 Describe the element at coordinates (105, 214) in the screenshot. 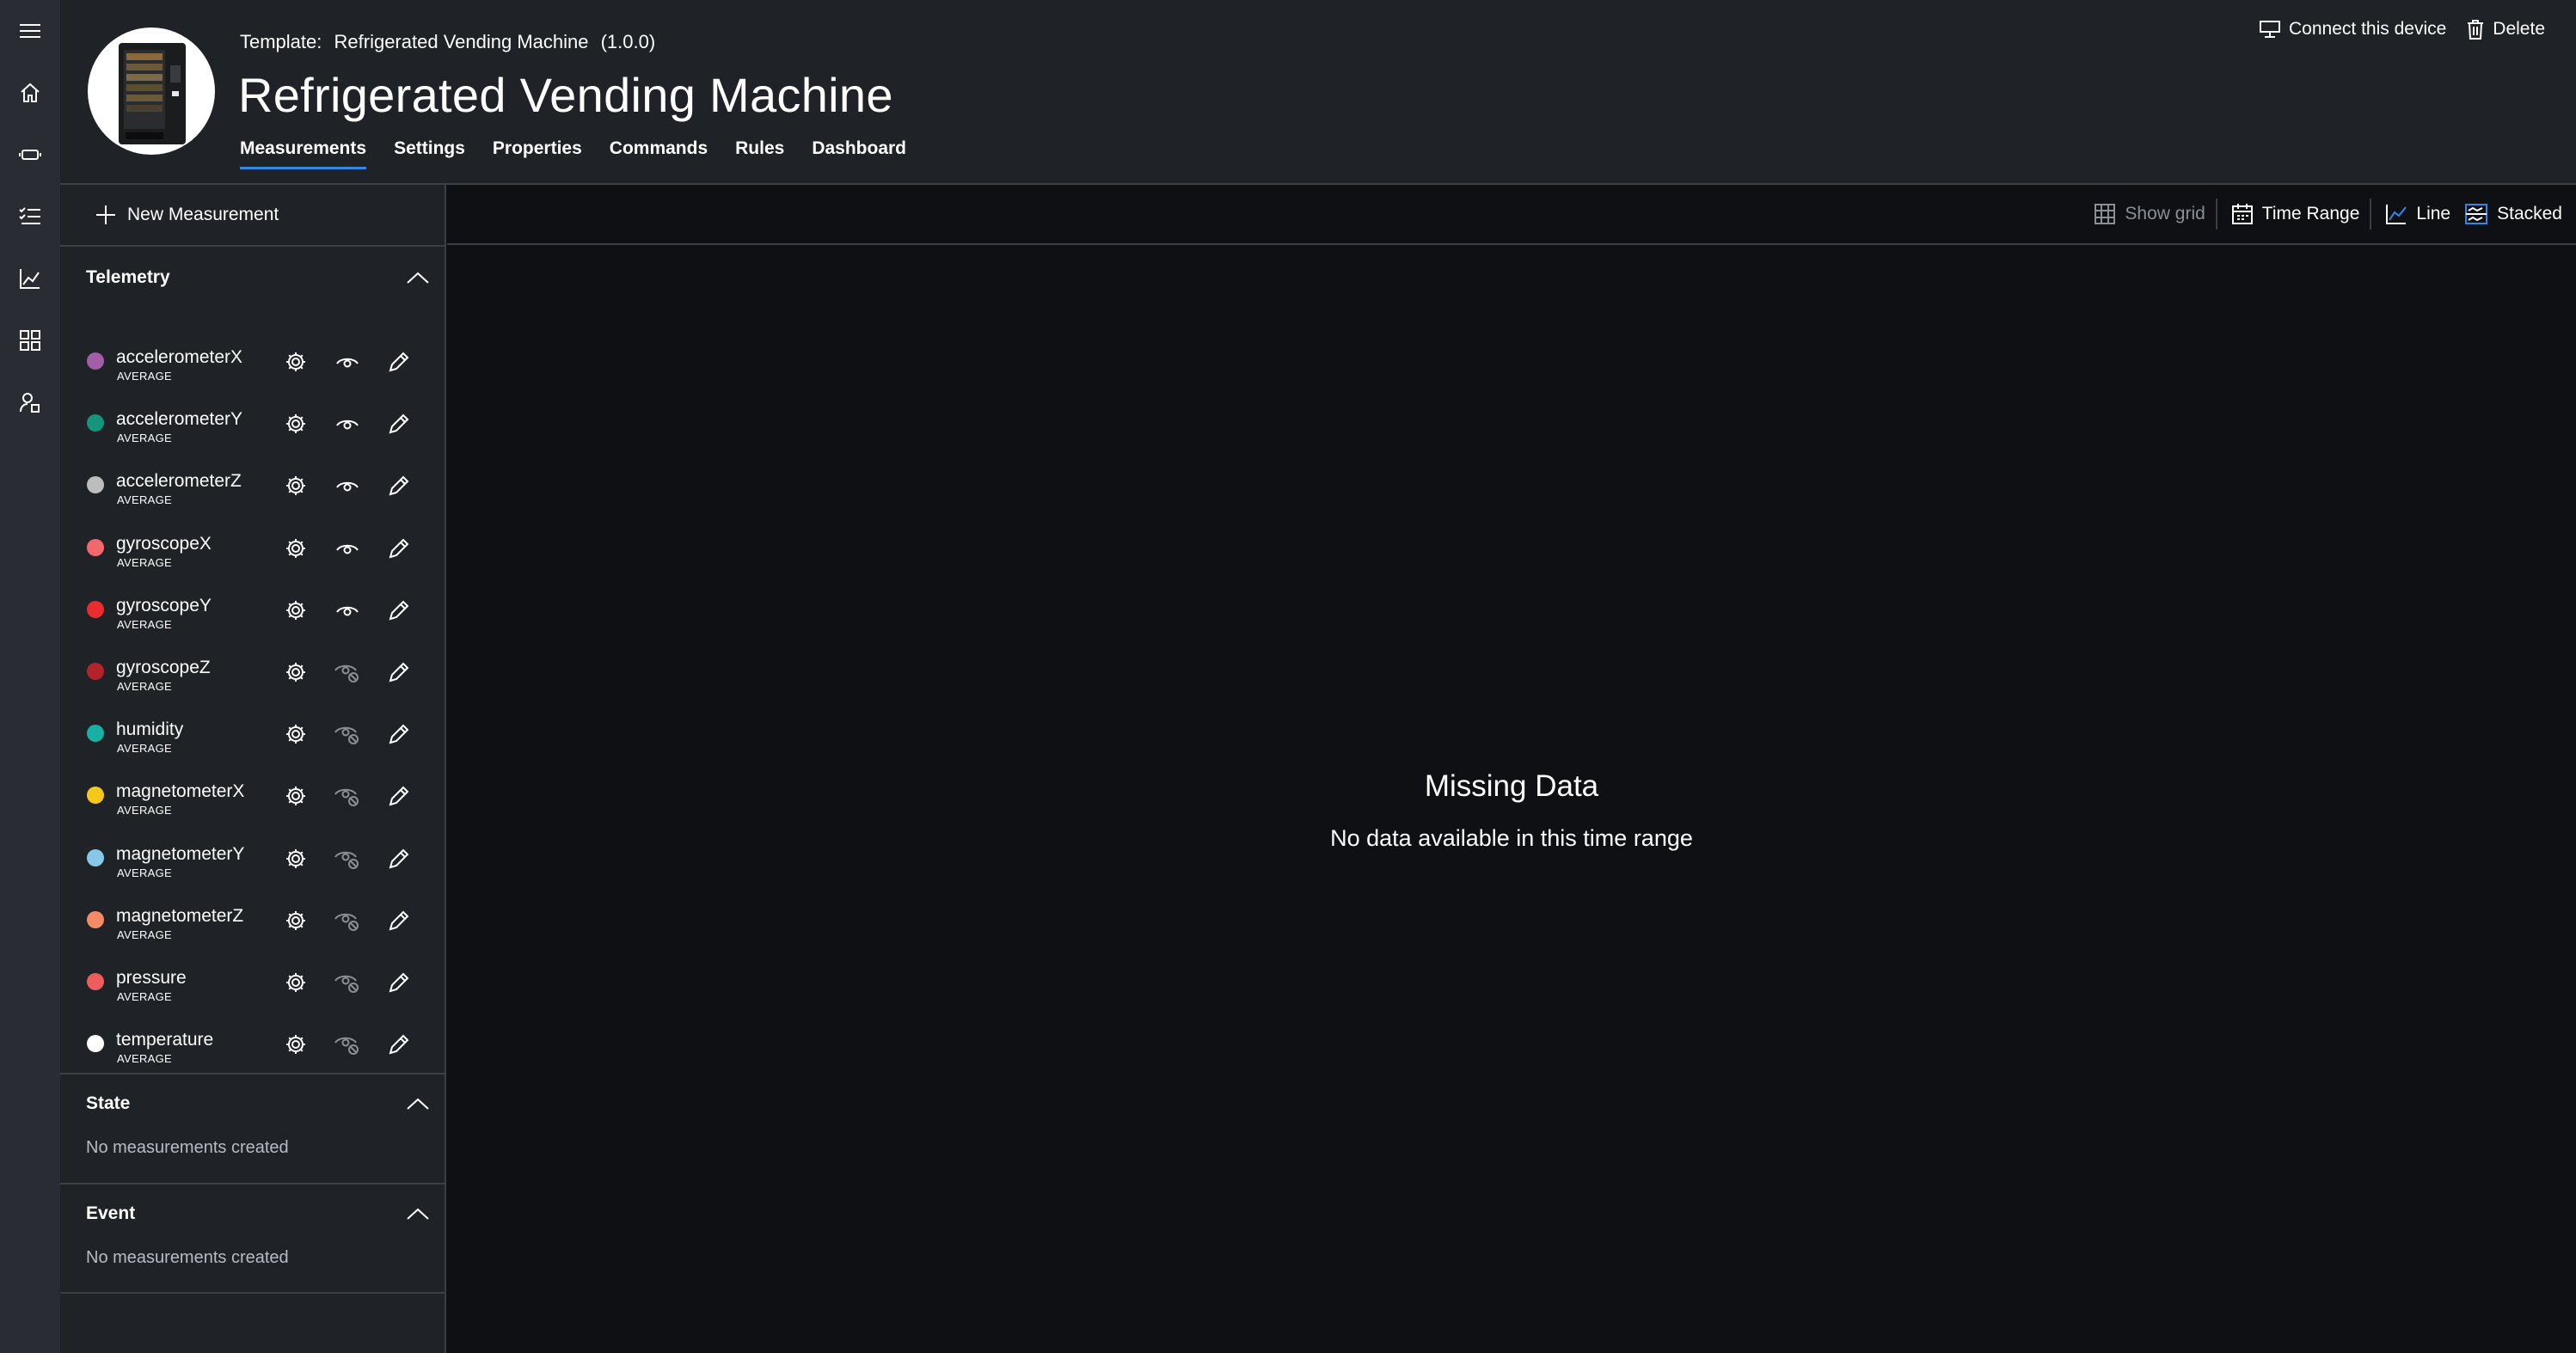

I see `plus-icon` at that location.